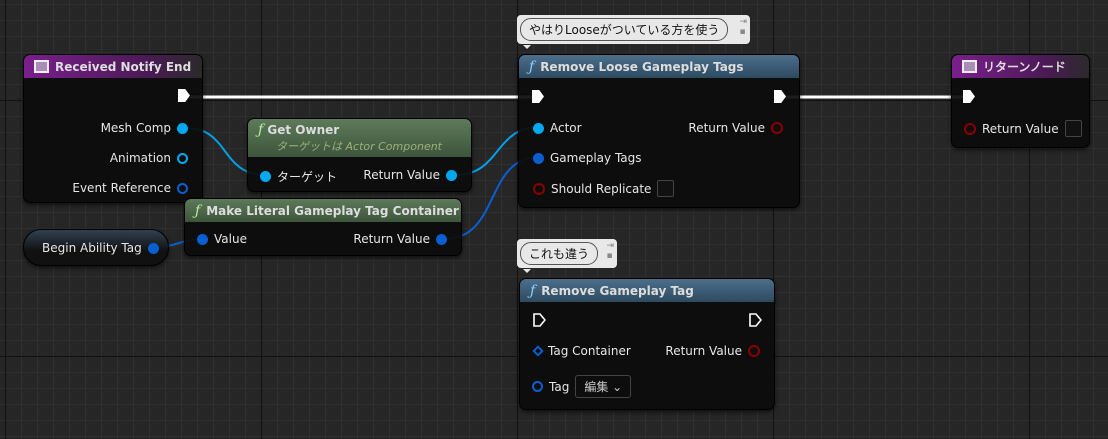 This screenshot has height=439, width=1108. What do you see at coordinates (539, 188) in the screenshot?
I see `should-replicate-pin` at bounding box center [539, 188].